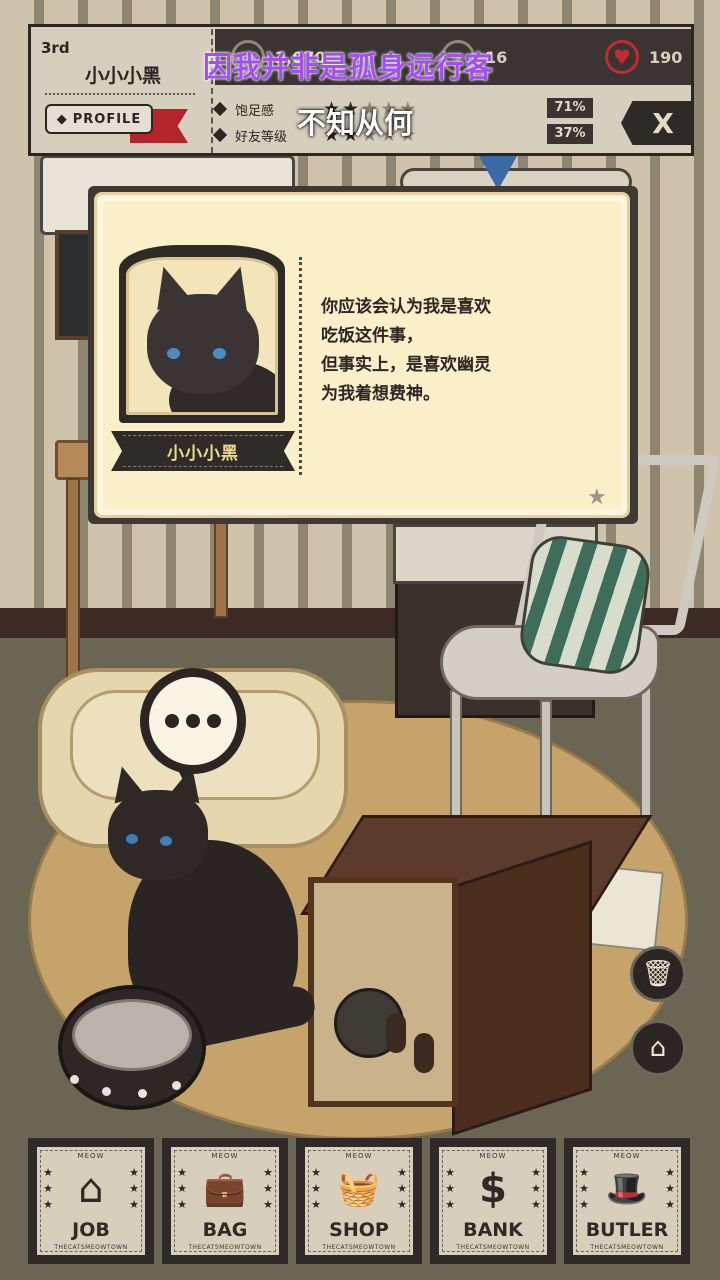 The height and width of the screenshot is (1280, 720). What do you see at coordinates (73, 578) in the screenshot?
I see `table-leg` at bounding box center [73, 578].